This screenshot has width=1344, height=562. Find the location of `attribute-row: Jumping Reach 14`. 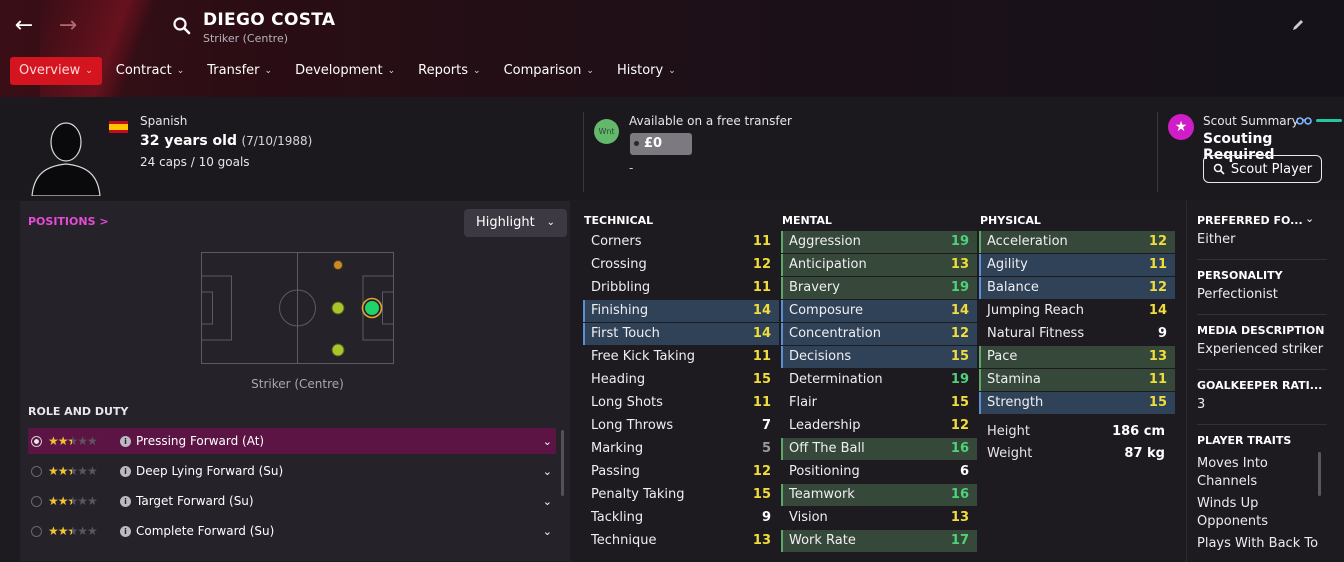

attribute-row: Jumping Reach 14 is located at coordinates (1077, 311).